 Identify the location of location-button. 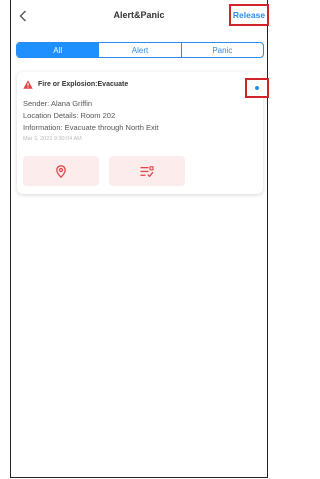
(61, 171).